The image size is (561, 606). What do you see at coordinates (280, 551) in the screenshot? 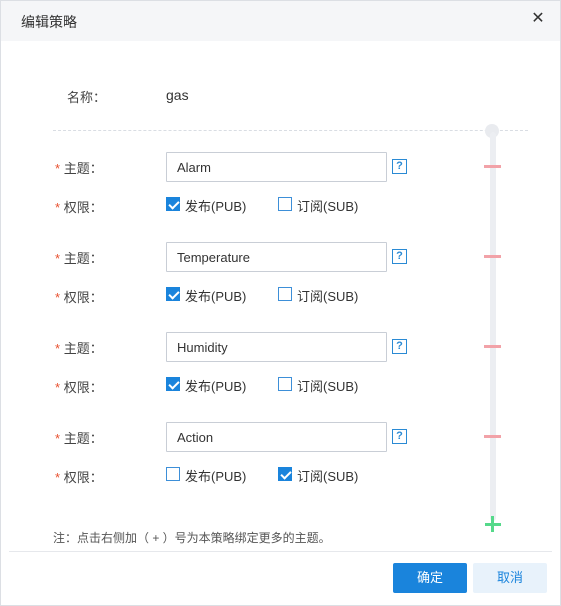
I see `footer-divider` at bounding box center [280, 551].